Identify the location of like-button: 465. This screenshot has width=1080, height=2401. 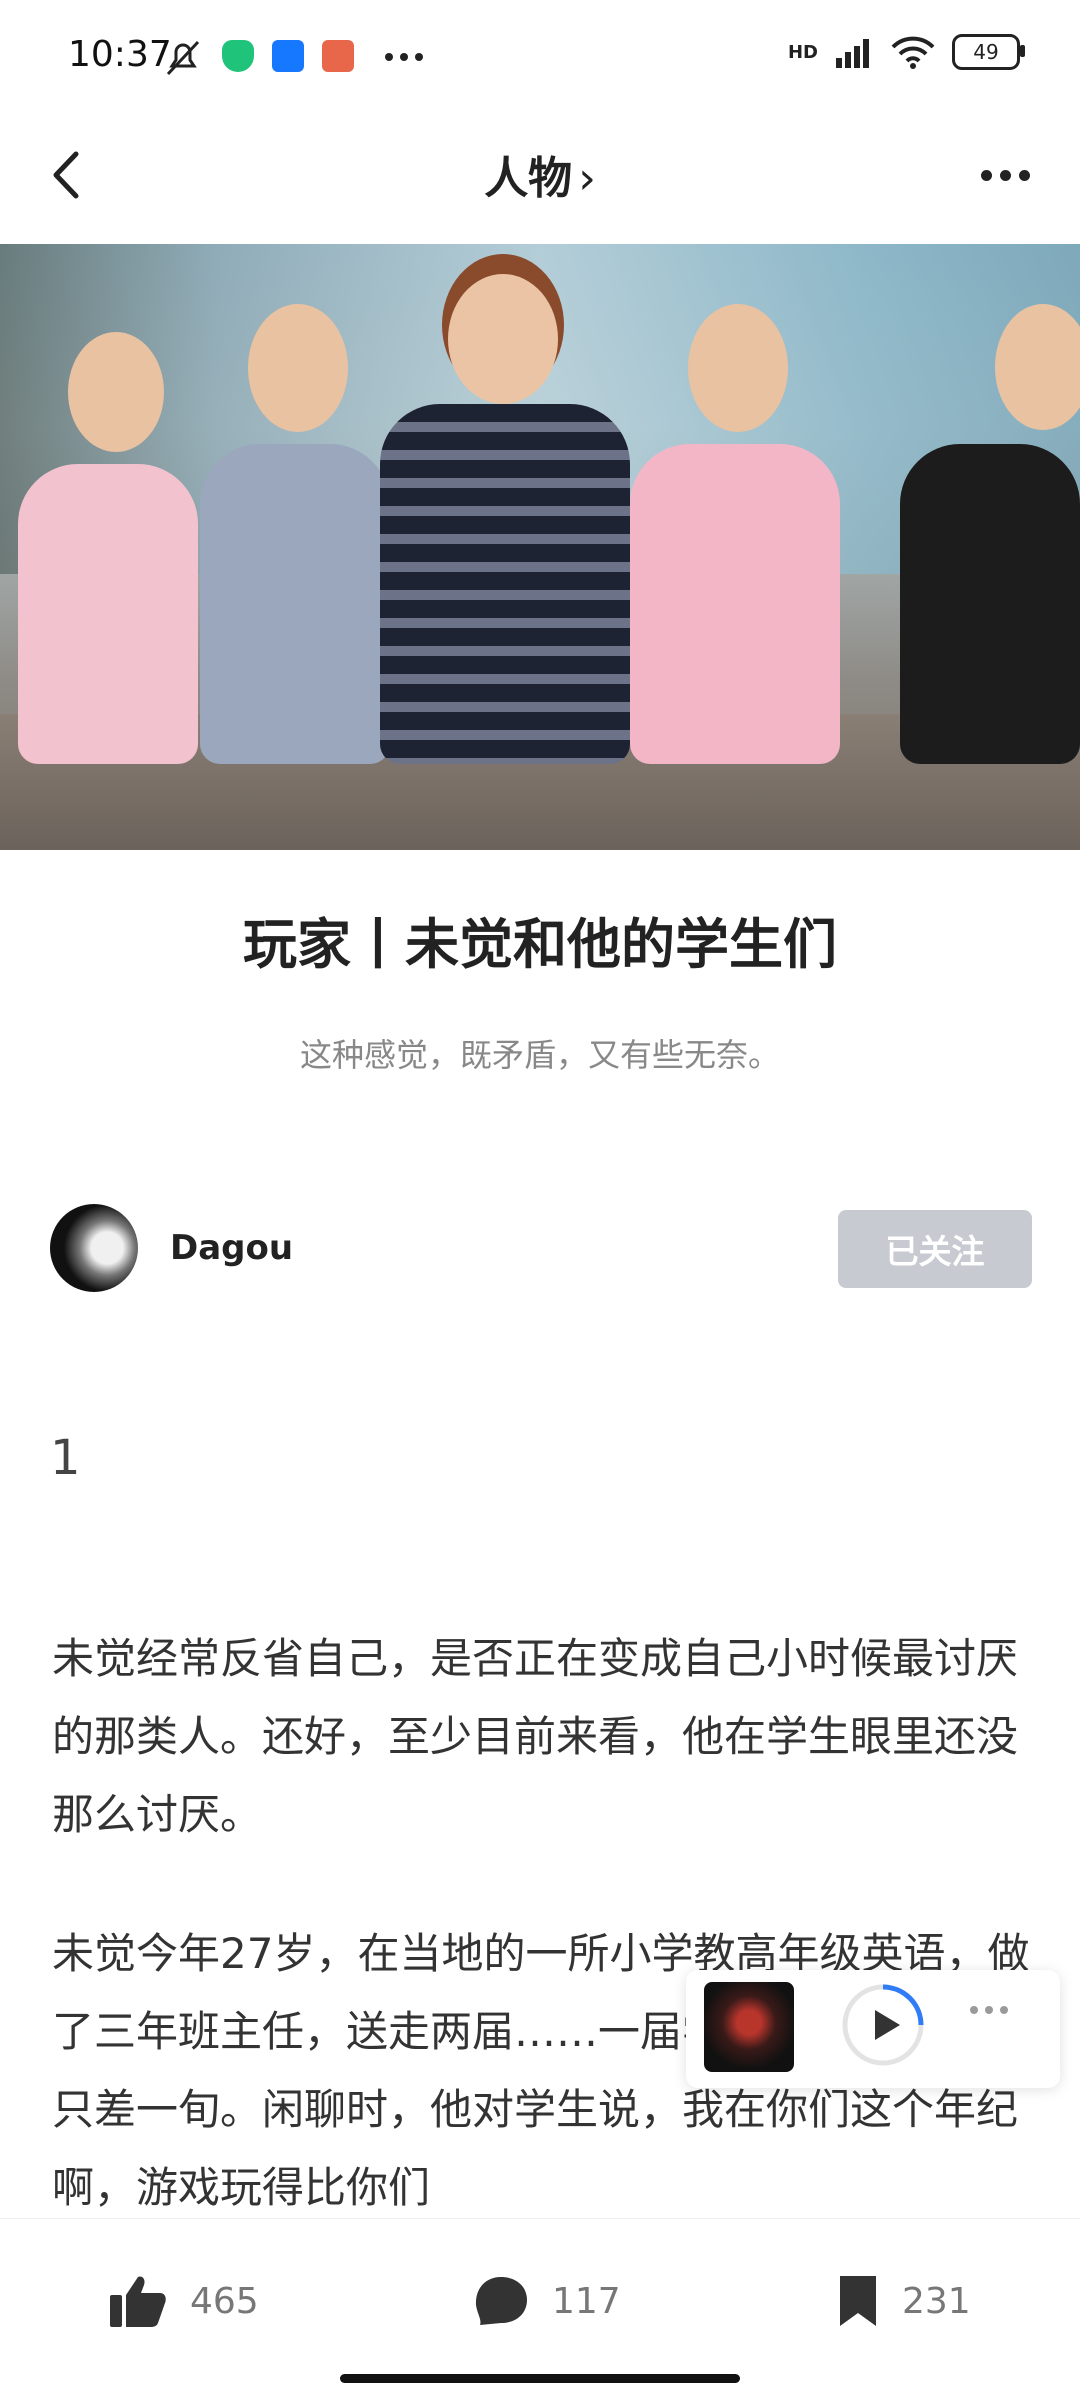
(183, 2301).